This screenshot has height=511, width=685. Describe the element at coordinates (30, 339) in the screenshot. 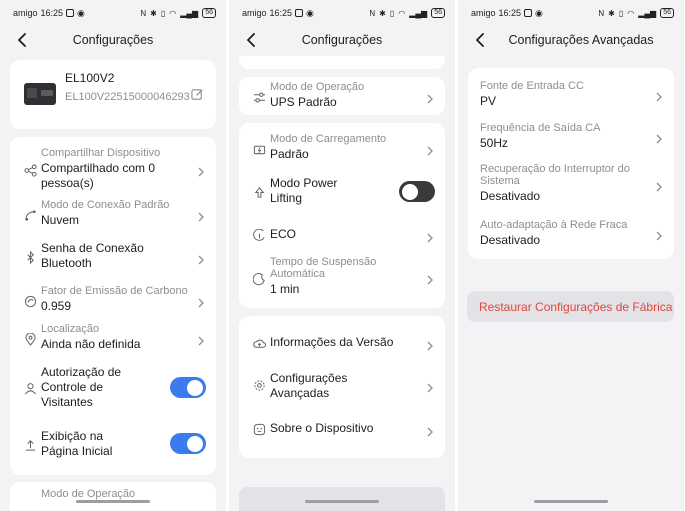

I see `location-pin-icon` at that location.